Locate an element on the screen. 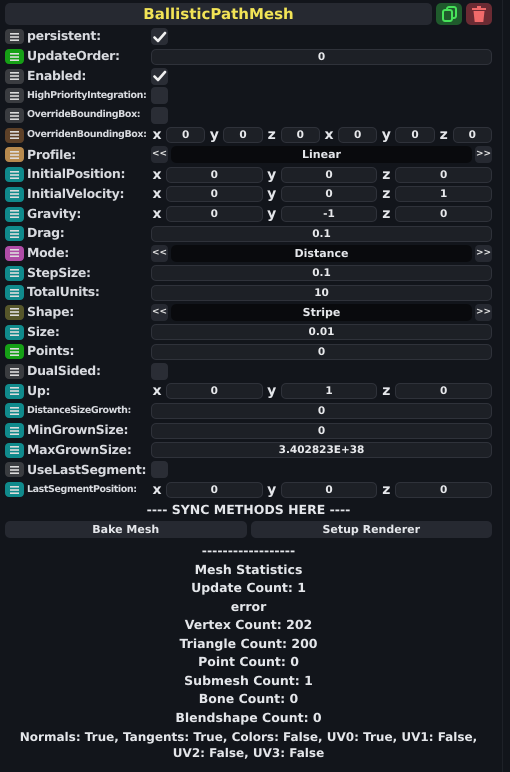 The image size is (510, 772). field-label: persistent: is located at coordinates (64, 36).